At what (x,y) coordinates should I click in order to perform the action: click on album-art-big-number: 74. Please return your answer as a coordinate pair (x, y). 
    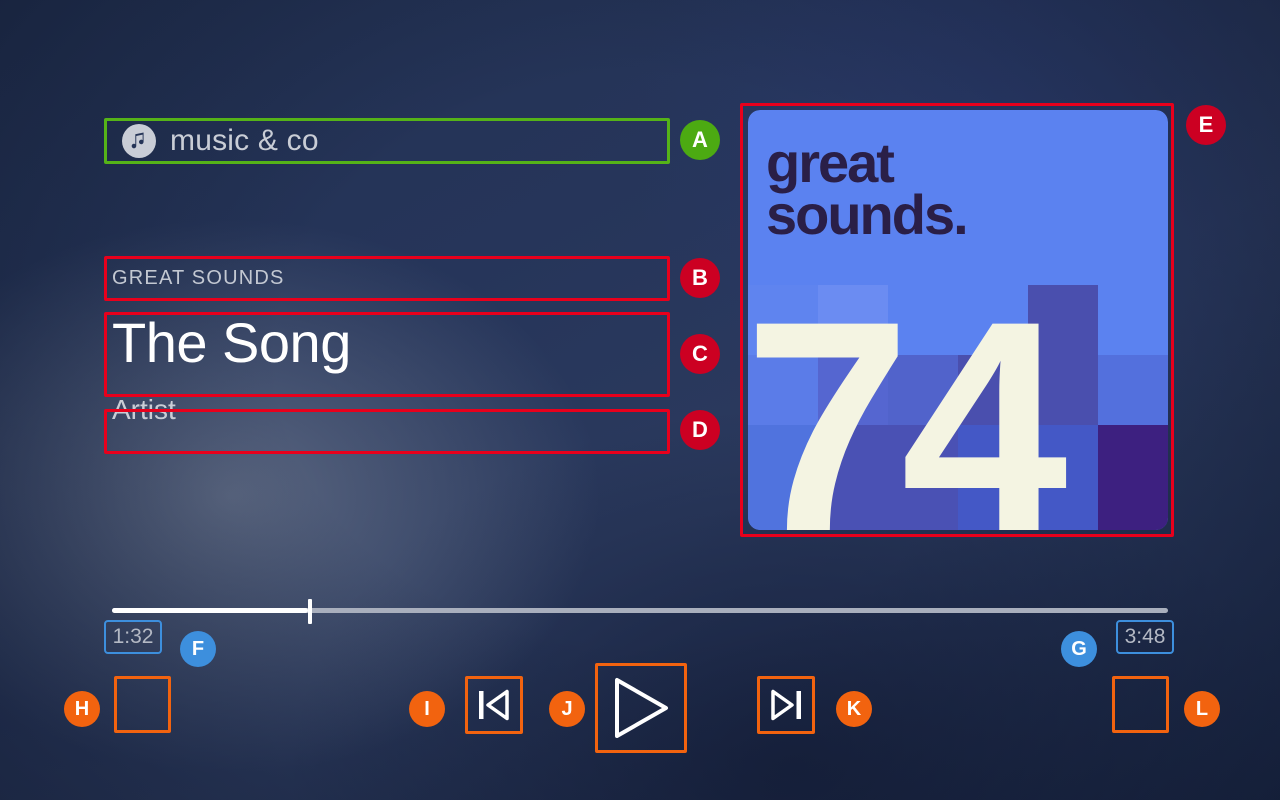
    Looking at the image, I should click on (909, 394).